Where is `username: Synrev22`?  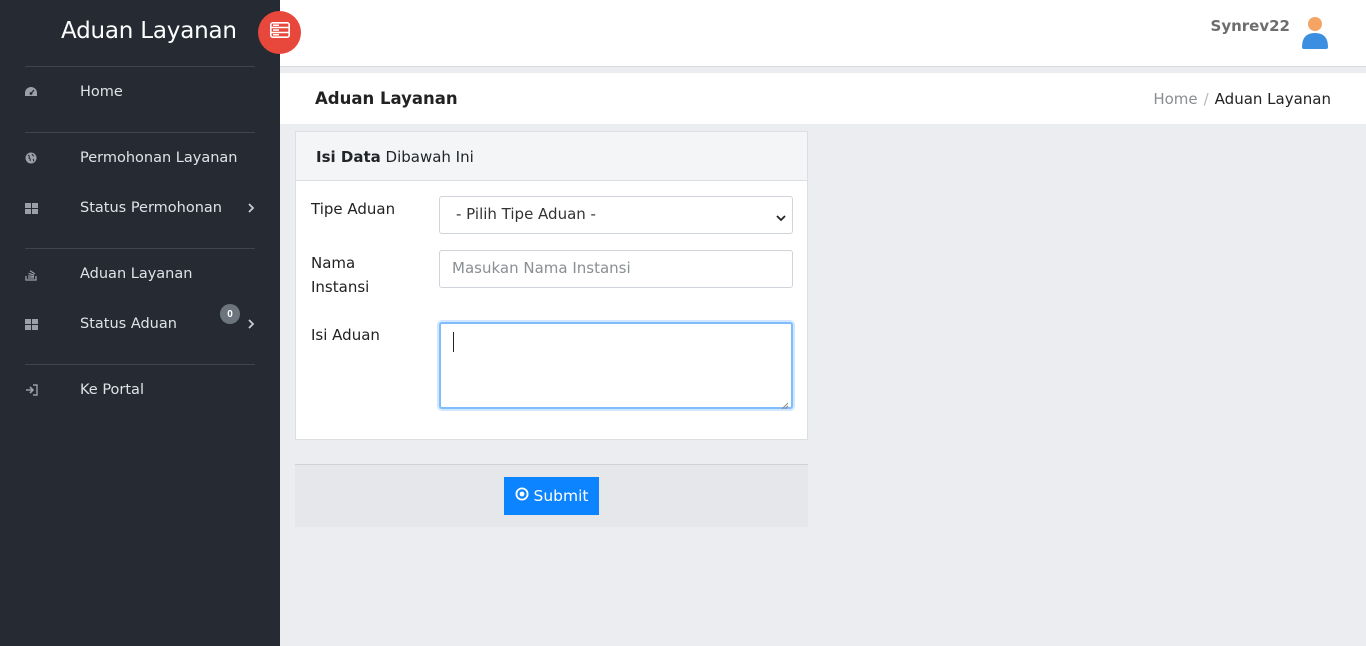 username: Synrev22 is located at coordinates (1250, 26).